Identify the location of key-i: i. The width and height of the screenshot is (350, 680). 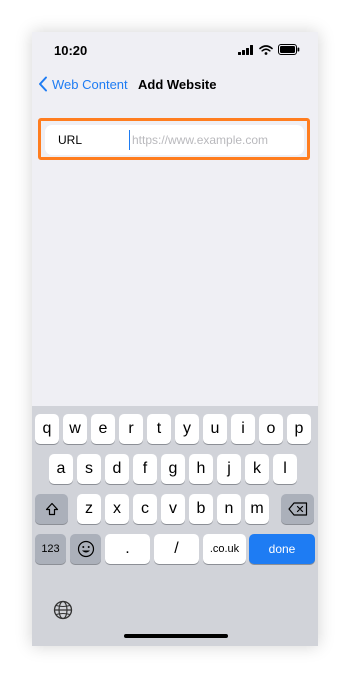
(243, 429).